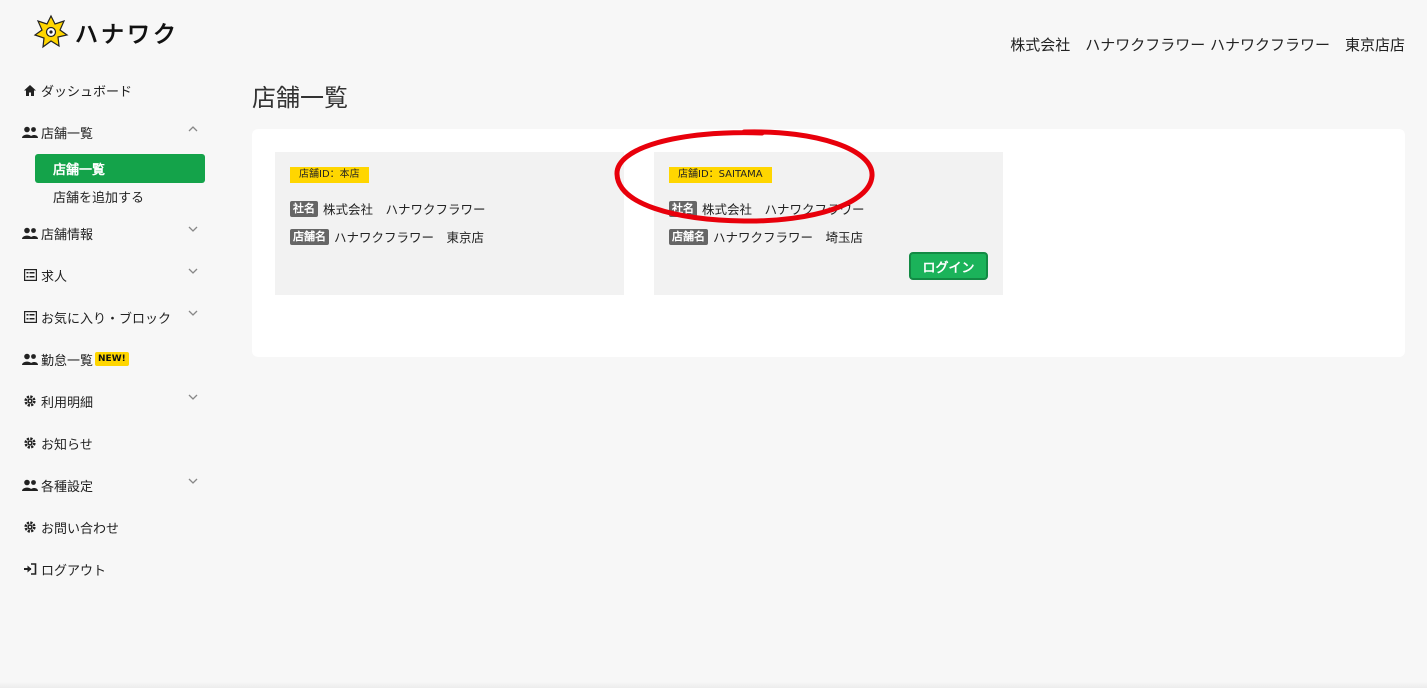 This screenshot has width=1427, height=688. What do you see at coordinates (713, 685) in the screenshot?
I see `page-bottom-edge` at bounding box center [713, 685].